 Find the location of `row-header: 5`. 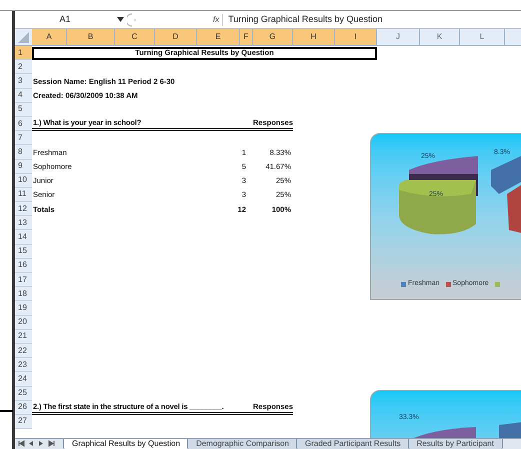

row-header: 5 is located at coordinates (23, 109).